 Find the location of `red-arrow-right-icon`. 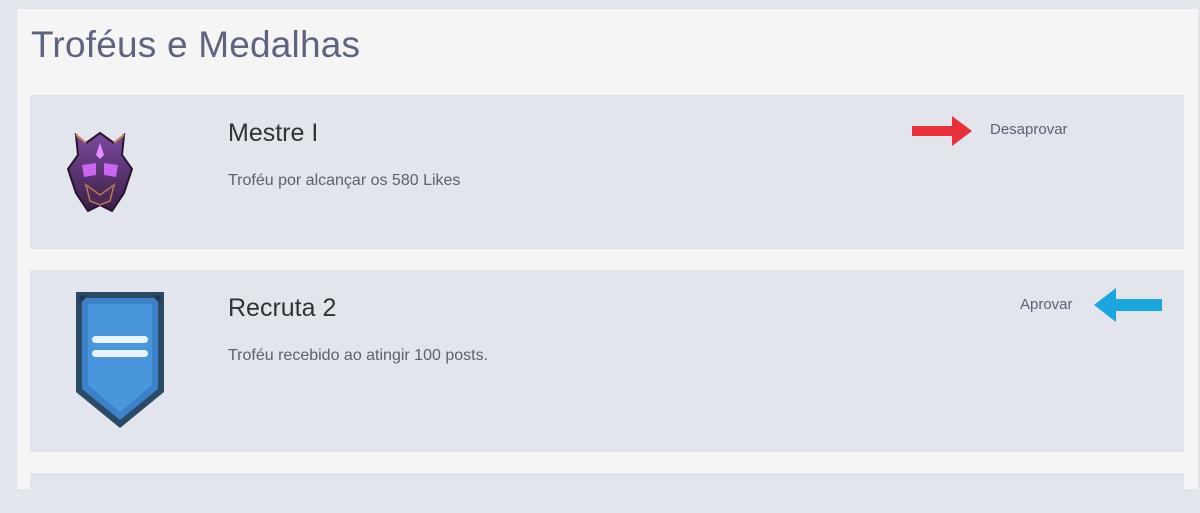

red-arrow-right-icon is located at coordinates (942, 131).